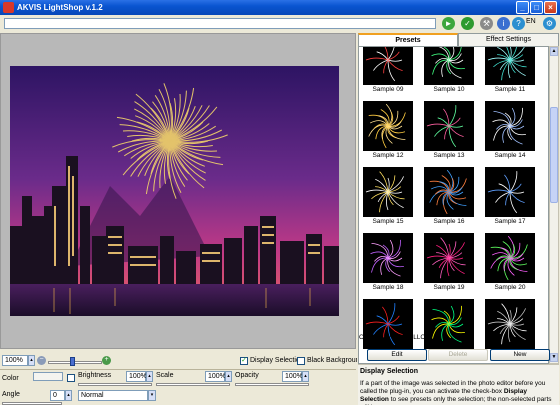 The width and height of the screenshot is (560, 405). I want to click on blend-mode-dropdown-icon: ▾, so click(152, 395).